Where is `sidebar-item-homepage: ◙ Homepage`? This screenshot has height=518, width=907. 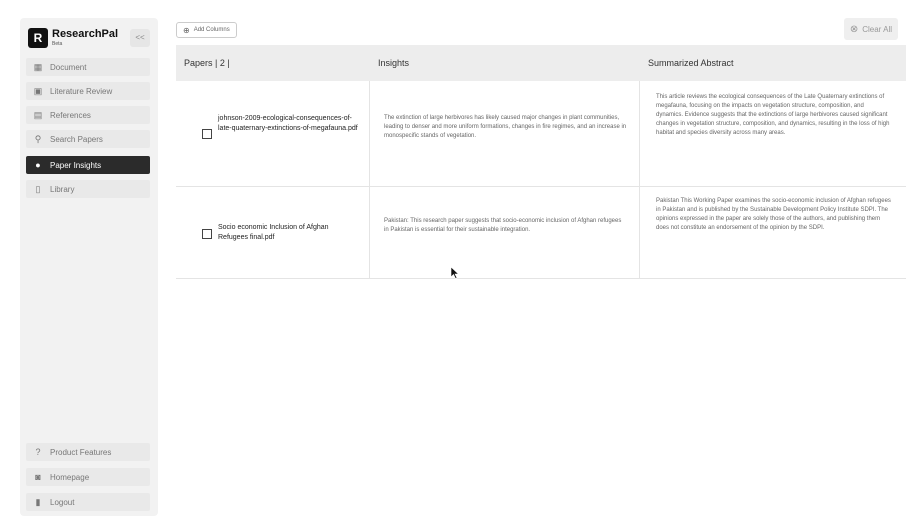
sidebar-item-homepage: ◙ Homepage is located at coordinates (88, 477).